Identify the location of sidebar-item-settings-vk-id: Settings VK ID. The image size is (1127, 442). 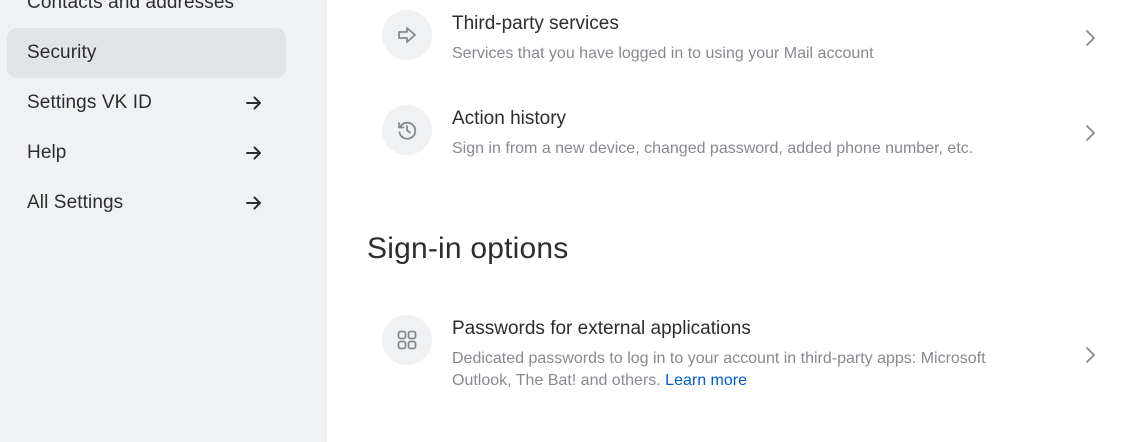
(146, 103).